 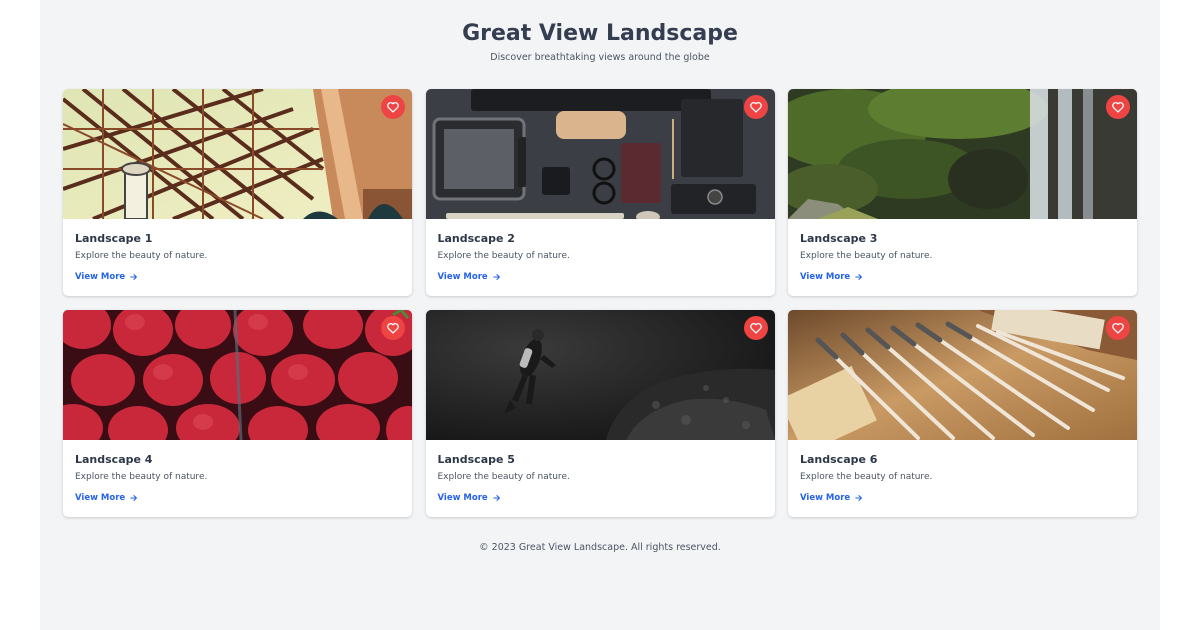 What do you see at coordinates (476, 459) in the screenshot?
I see `card-title: Landscape 5` at bounding box center [476, 459].